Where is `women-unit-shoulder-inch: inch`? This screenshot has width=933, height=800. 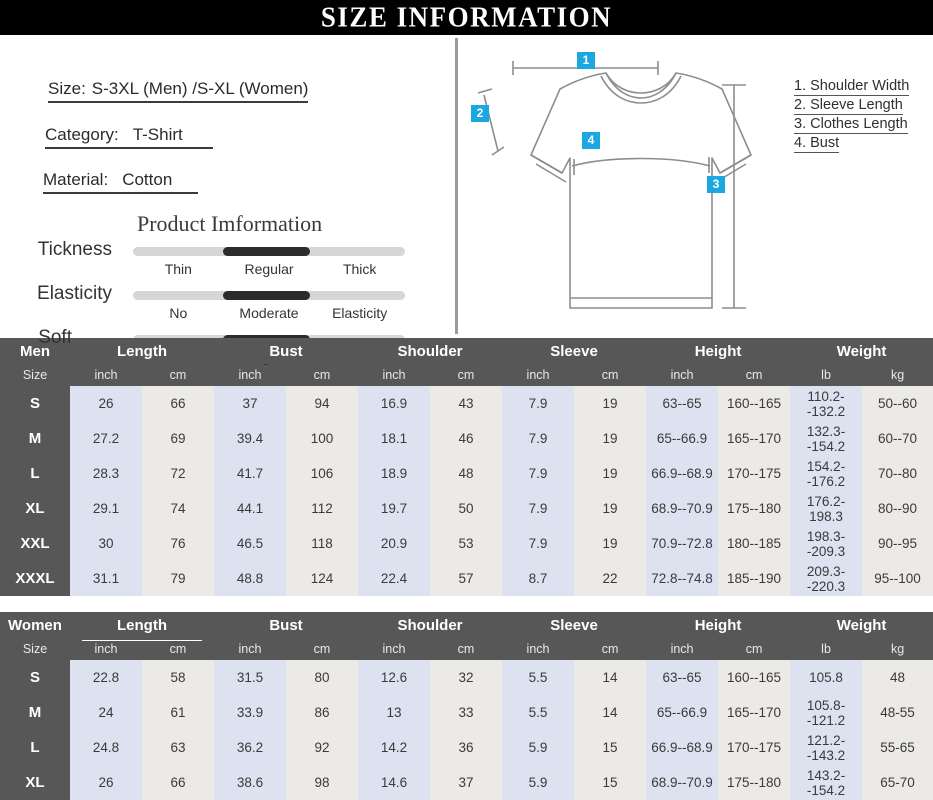
women-unit-shoulder-inch: inch is located at coordinates (394, 649).